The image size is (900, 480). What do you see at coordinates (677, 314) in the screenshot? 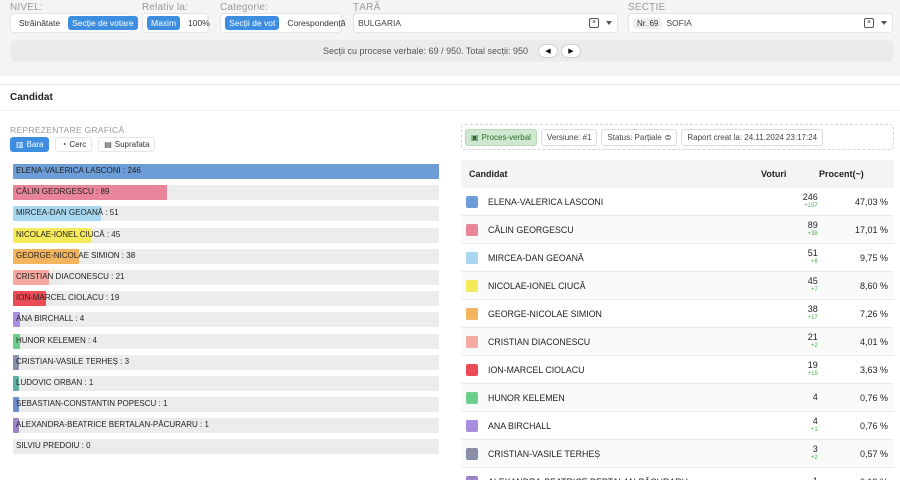
I see `table-row: GEORGE-NICOLAE SIMION 38 +17 7,26 %` at bounding box center [677, 314].